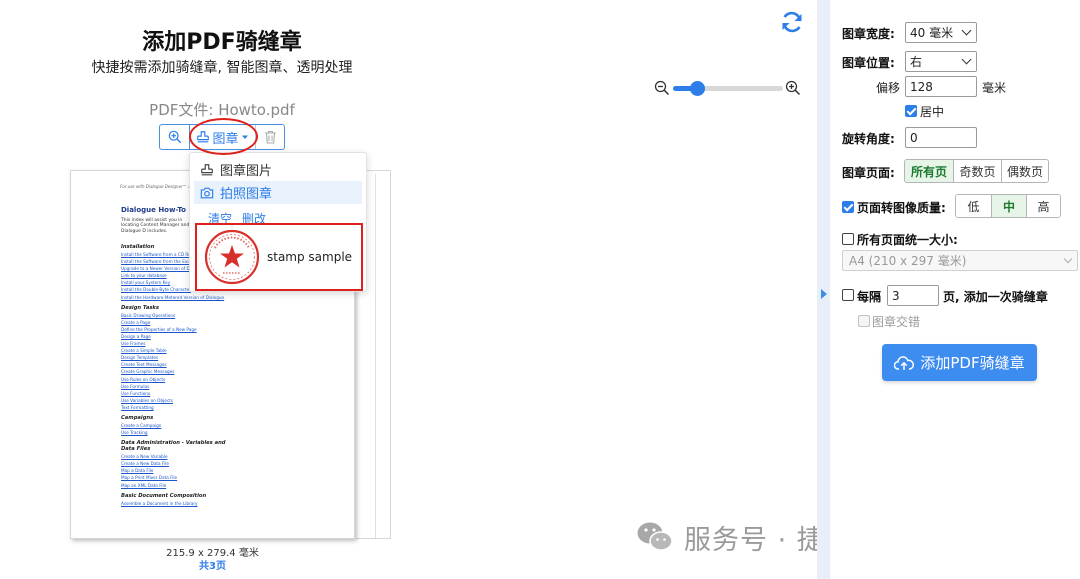  I want to click on rotation-value: 0, so click(914, 137).